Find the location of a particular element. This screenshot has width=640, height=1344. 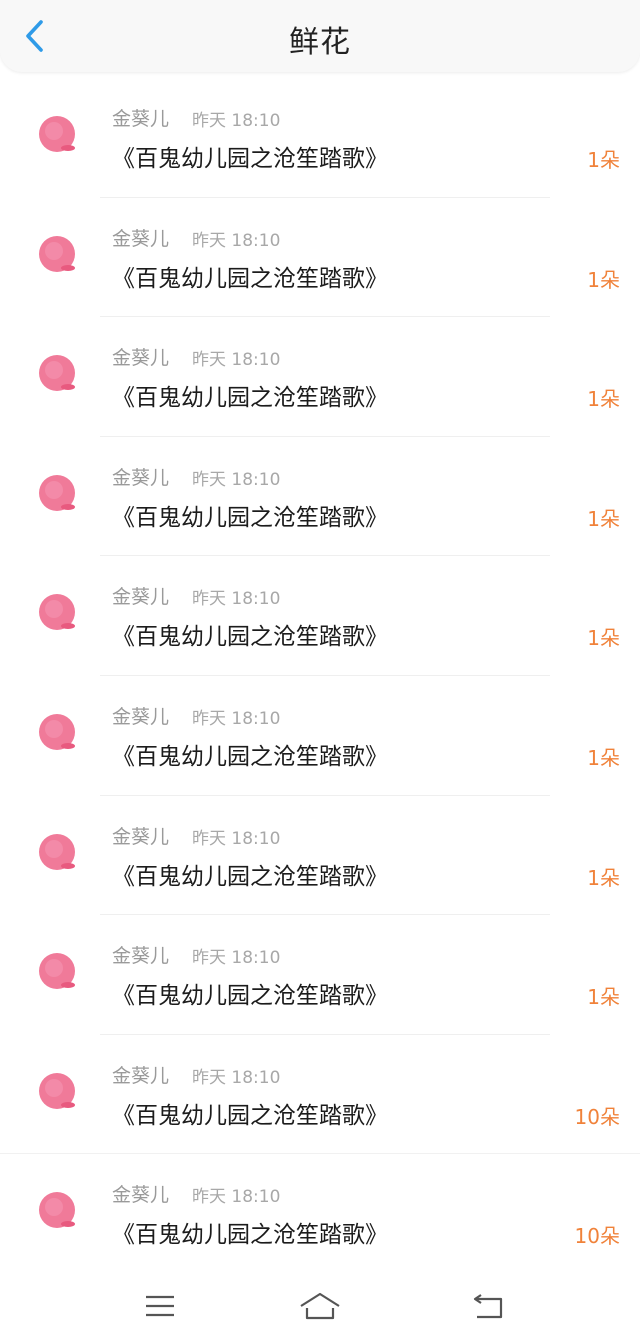

header-bar: 鲜花 is located at coordinates (320, 36).